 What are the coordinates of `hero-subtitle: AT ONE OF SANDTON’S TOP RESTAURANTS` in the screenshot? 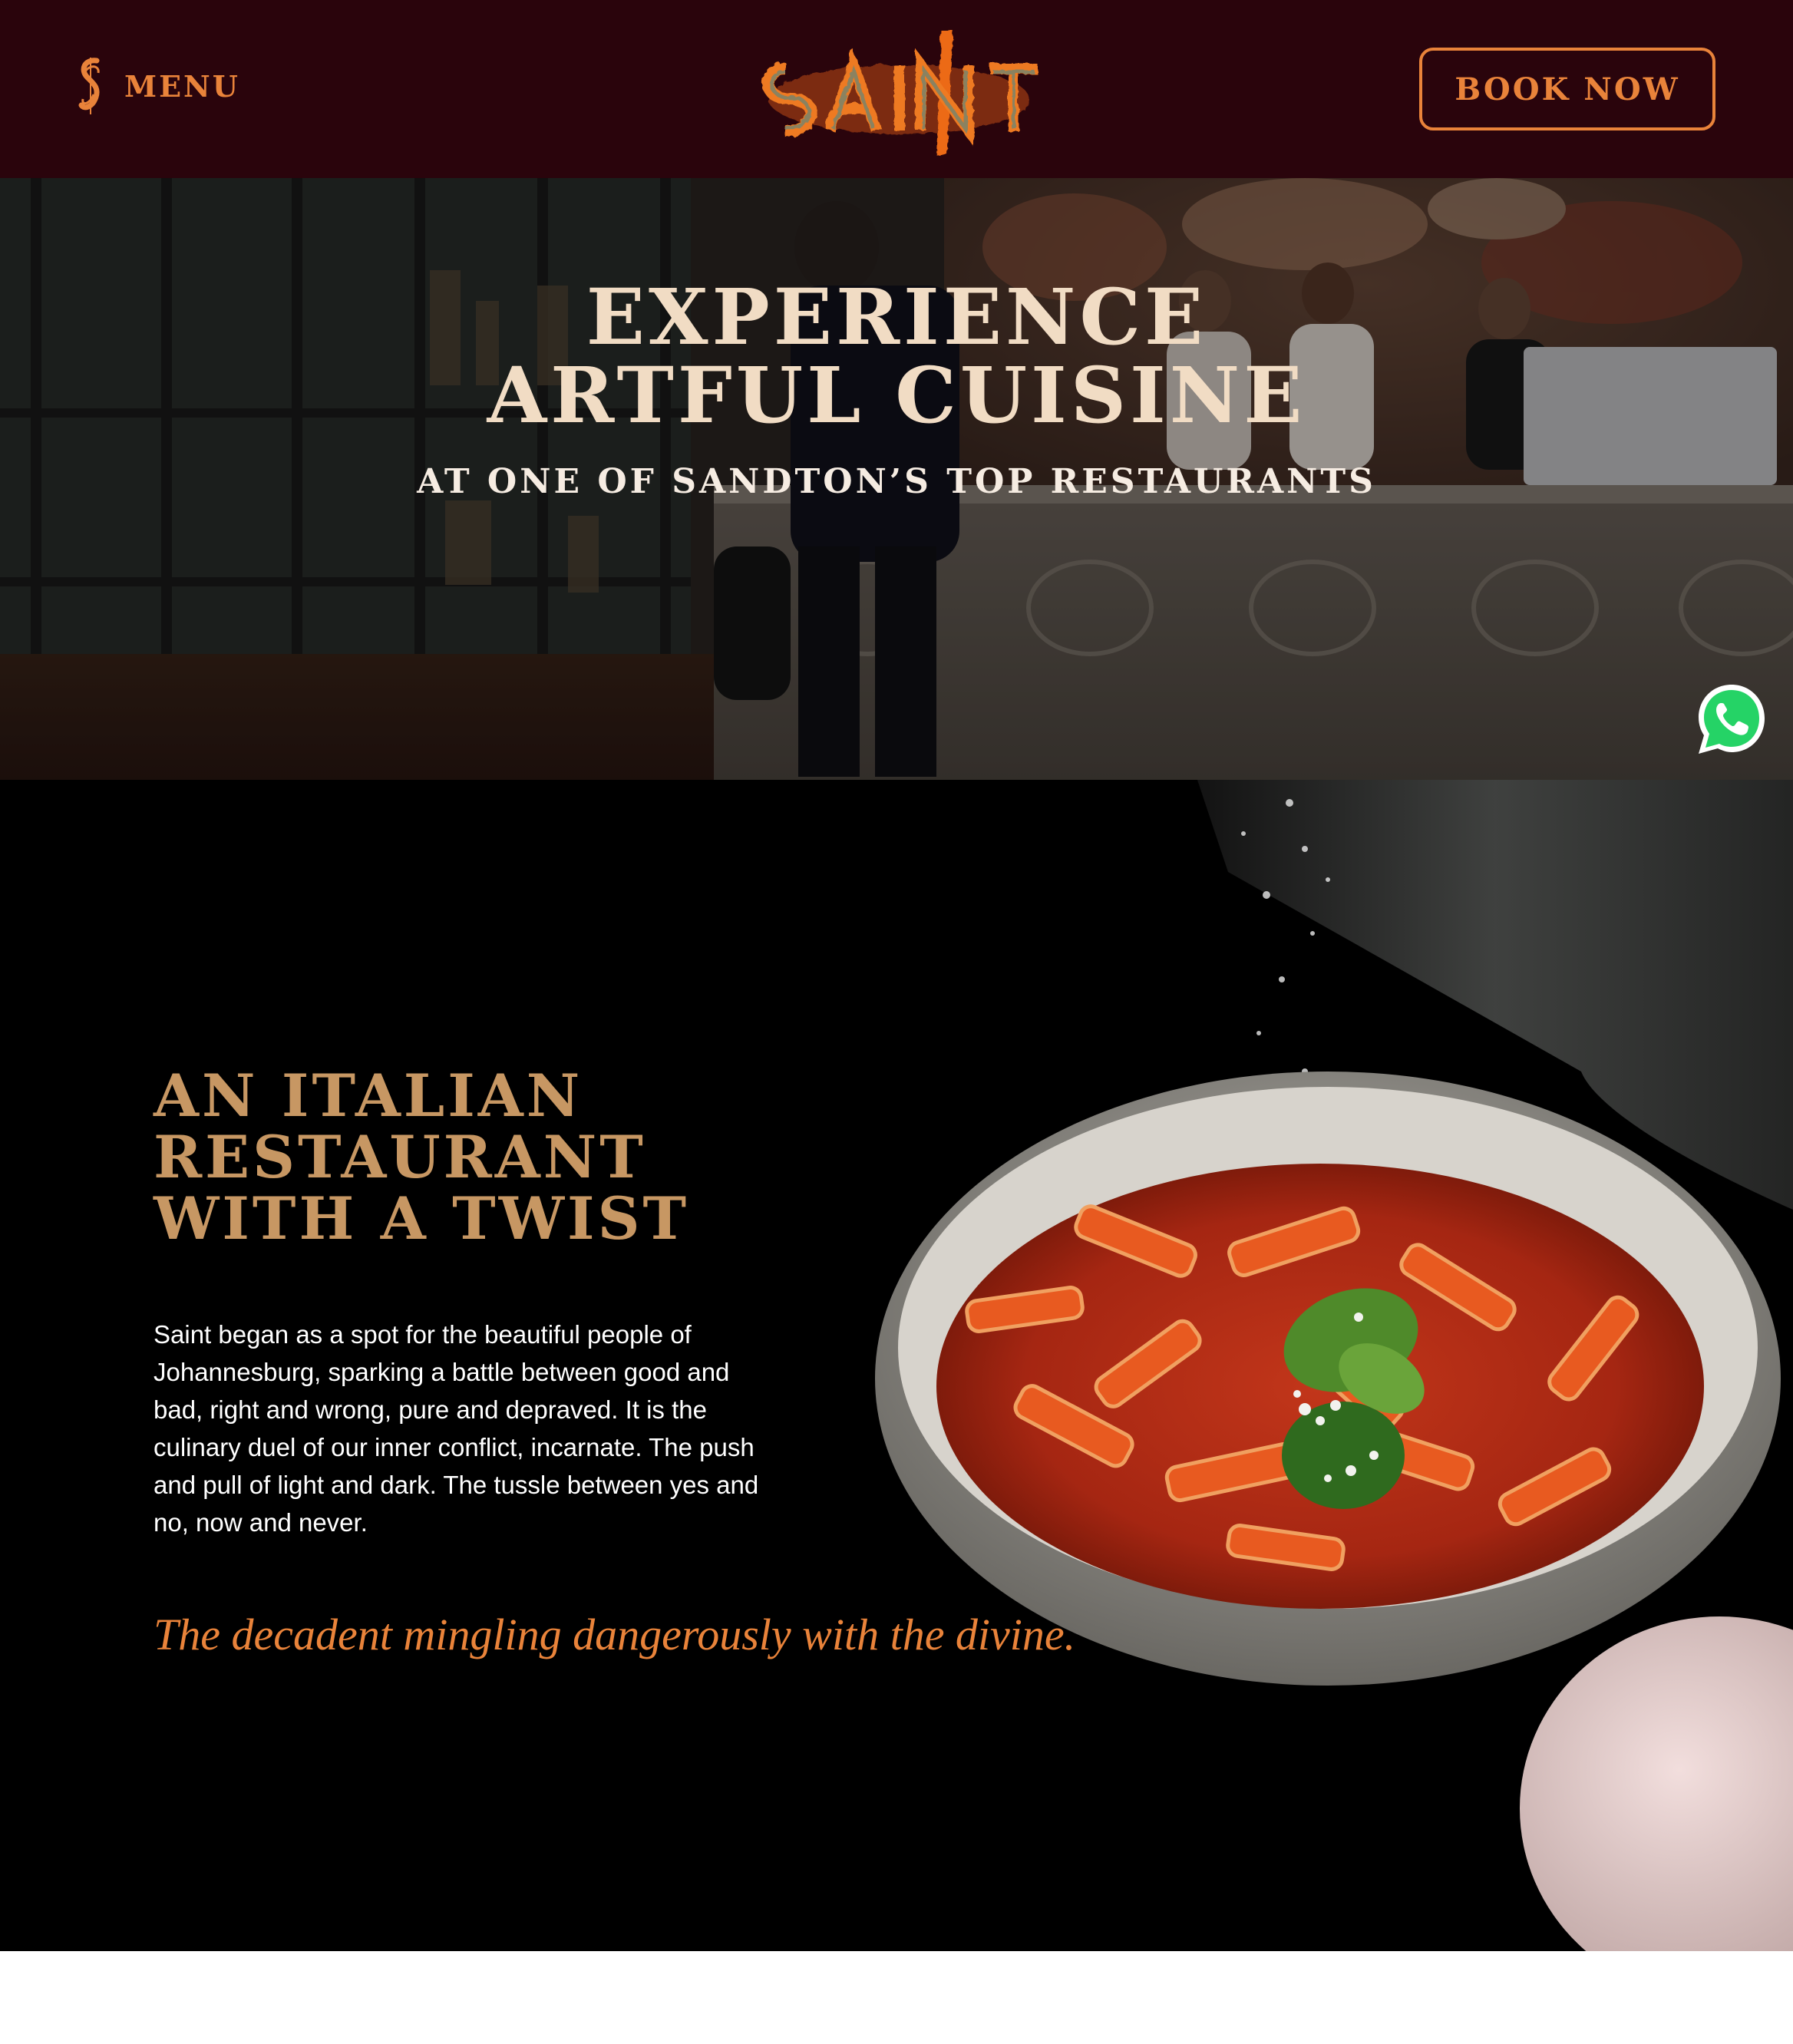 It's located at (896, 481).